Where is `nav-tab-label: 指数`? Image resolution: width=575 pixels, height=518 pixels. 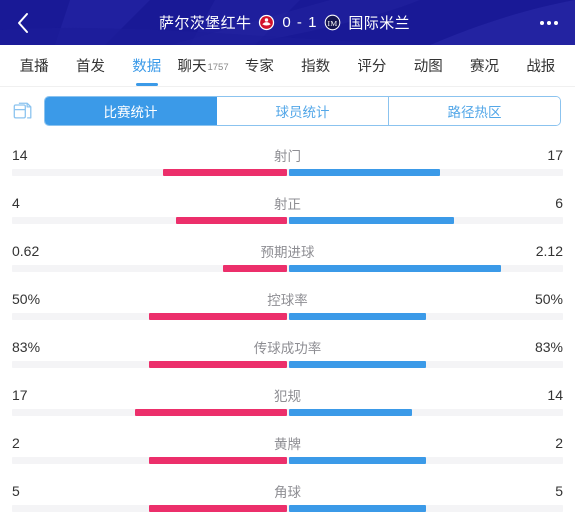 nav-tab-label: 指数 is located at coordinates (316, 67).